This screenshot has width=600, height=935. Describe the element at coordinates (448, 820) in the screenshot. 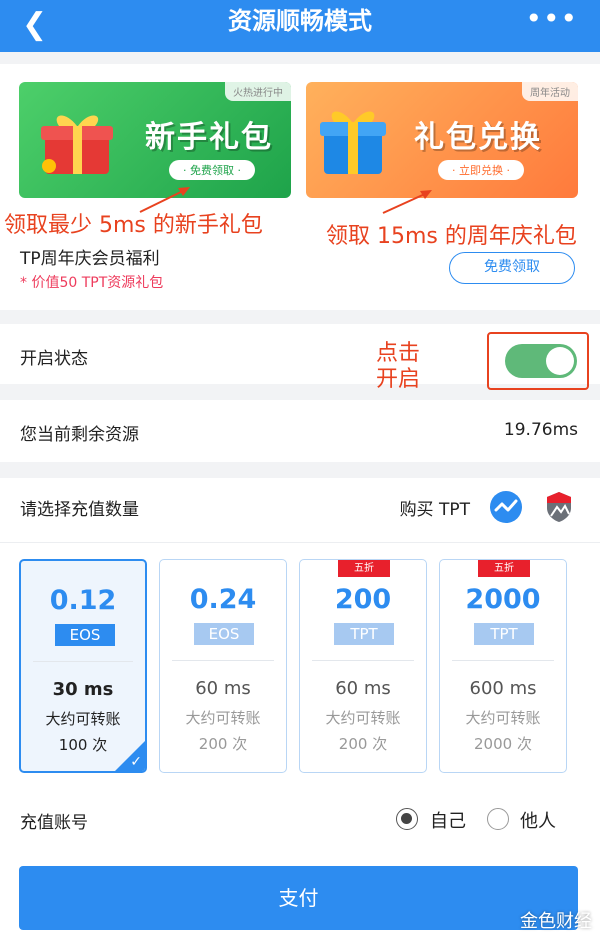

I see `radio-self-label: 自己` at that location.